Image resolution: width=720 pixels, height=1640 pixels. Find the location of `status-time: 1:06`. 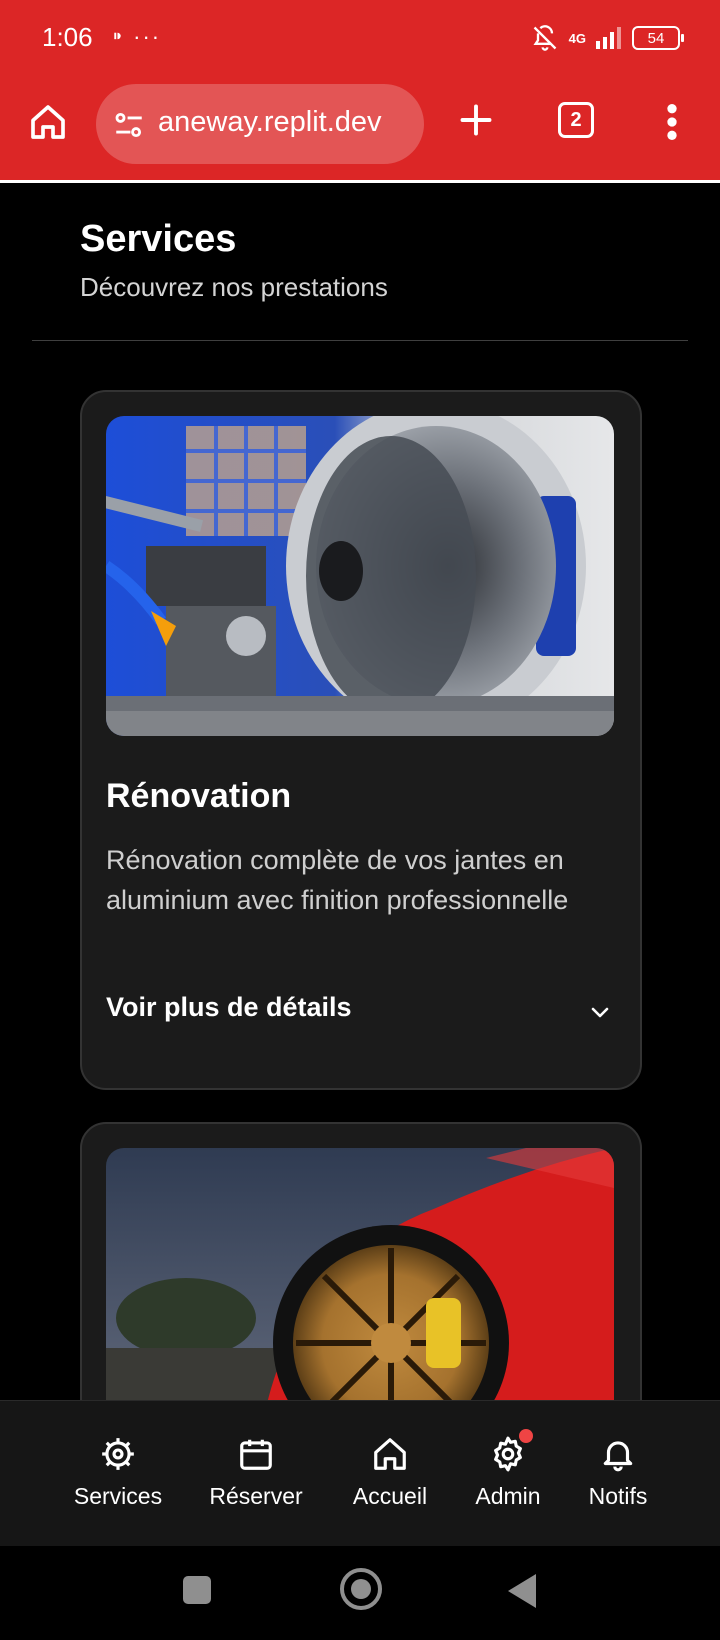

status-time: 1:06 is located at coordinates (67, 37).